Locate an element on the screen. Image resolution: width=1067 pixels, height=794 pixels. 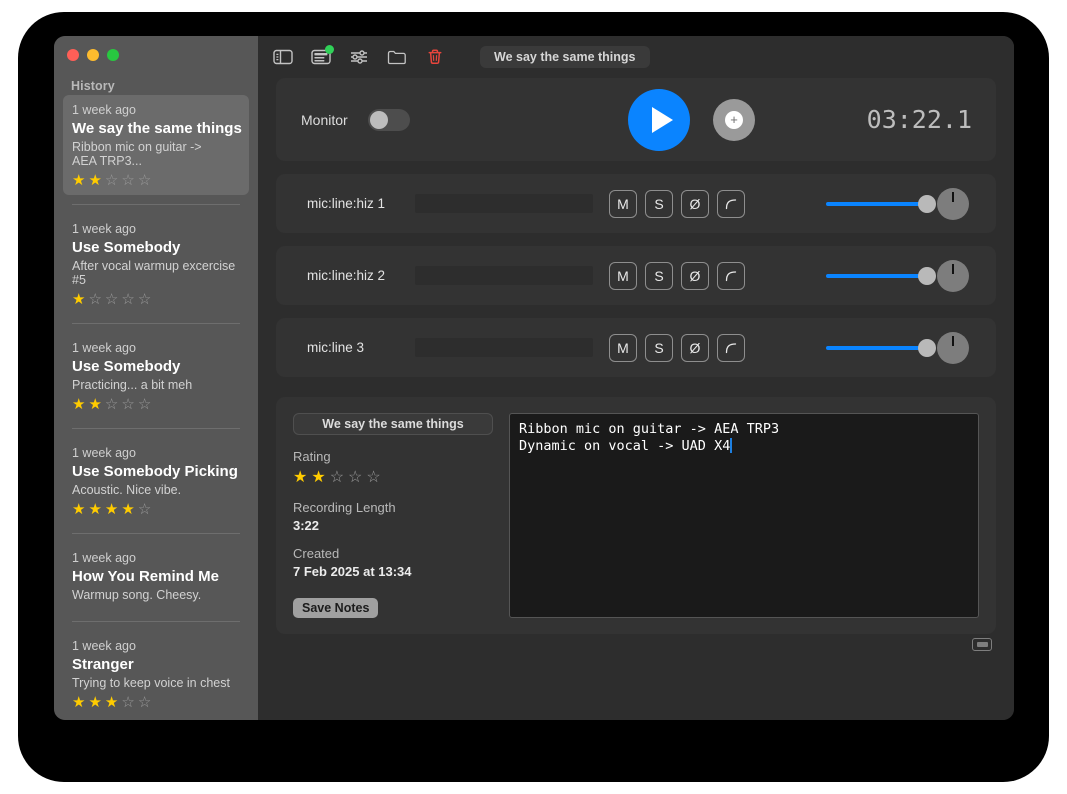
trash-icon is located at coordinates (435, 57).